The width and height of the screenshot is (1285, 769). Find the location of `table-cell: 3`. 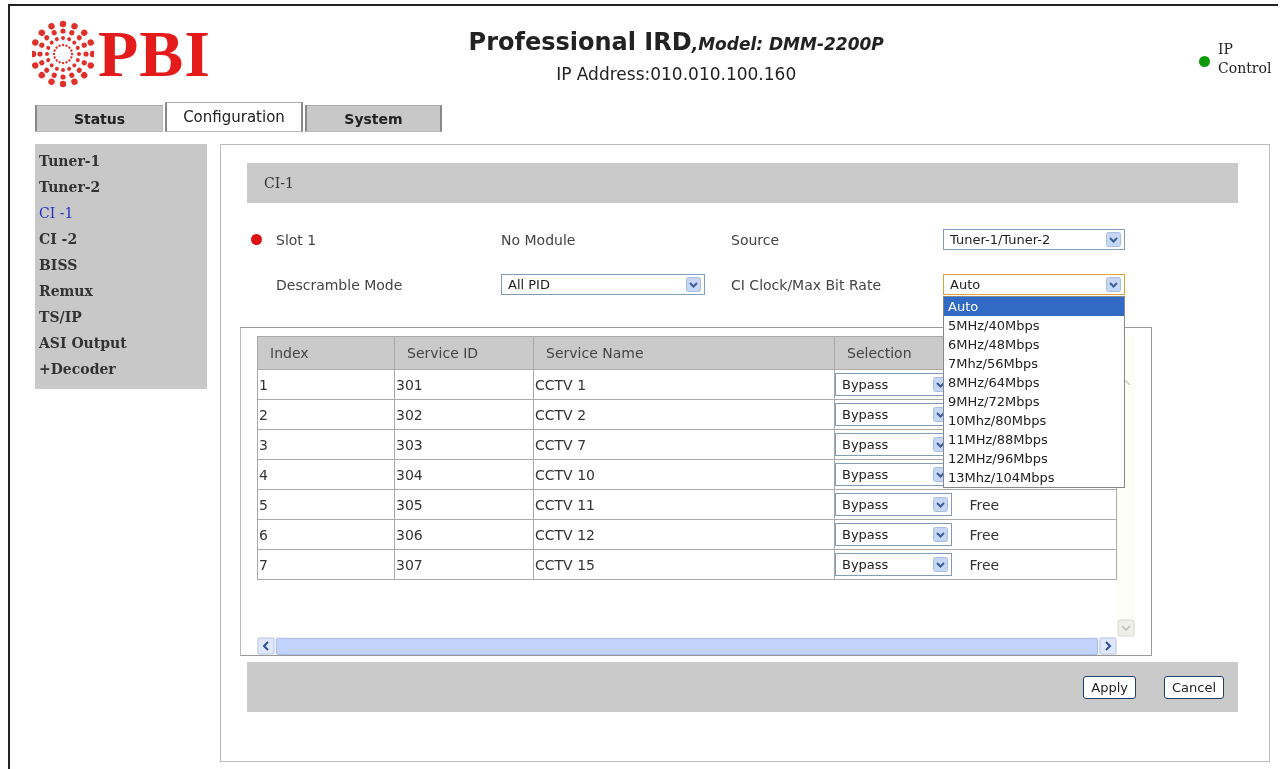

table-cell: 3 is located at coordinates (326, 444).